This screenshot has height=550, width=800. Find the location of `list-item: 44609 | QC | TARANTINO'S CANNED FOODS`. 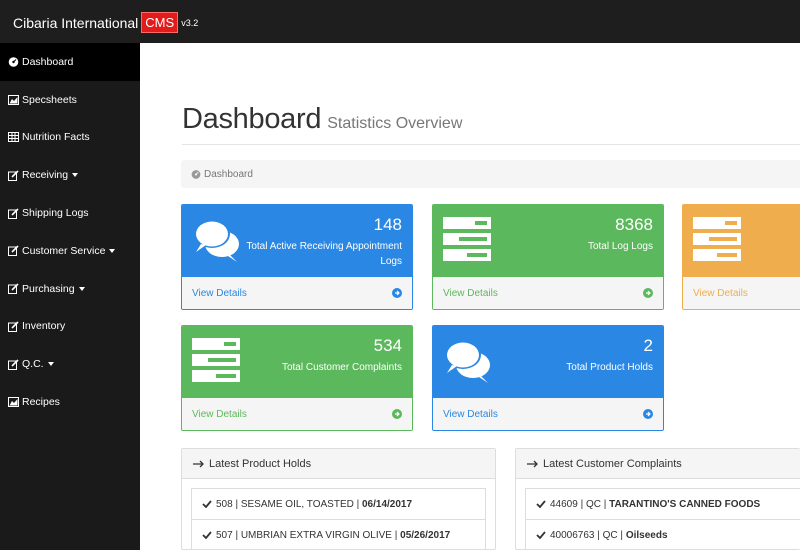

list-item: 44609 | QC | TARANTINO'S CANNED FOODS is located at coordinates (663, 504).